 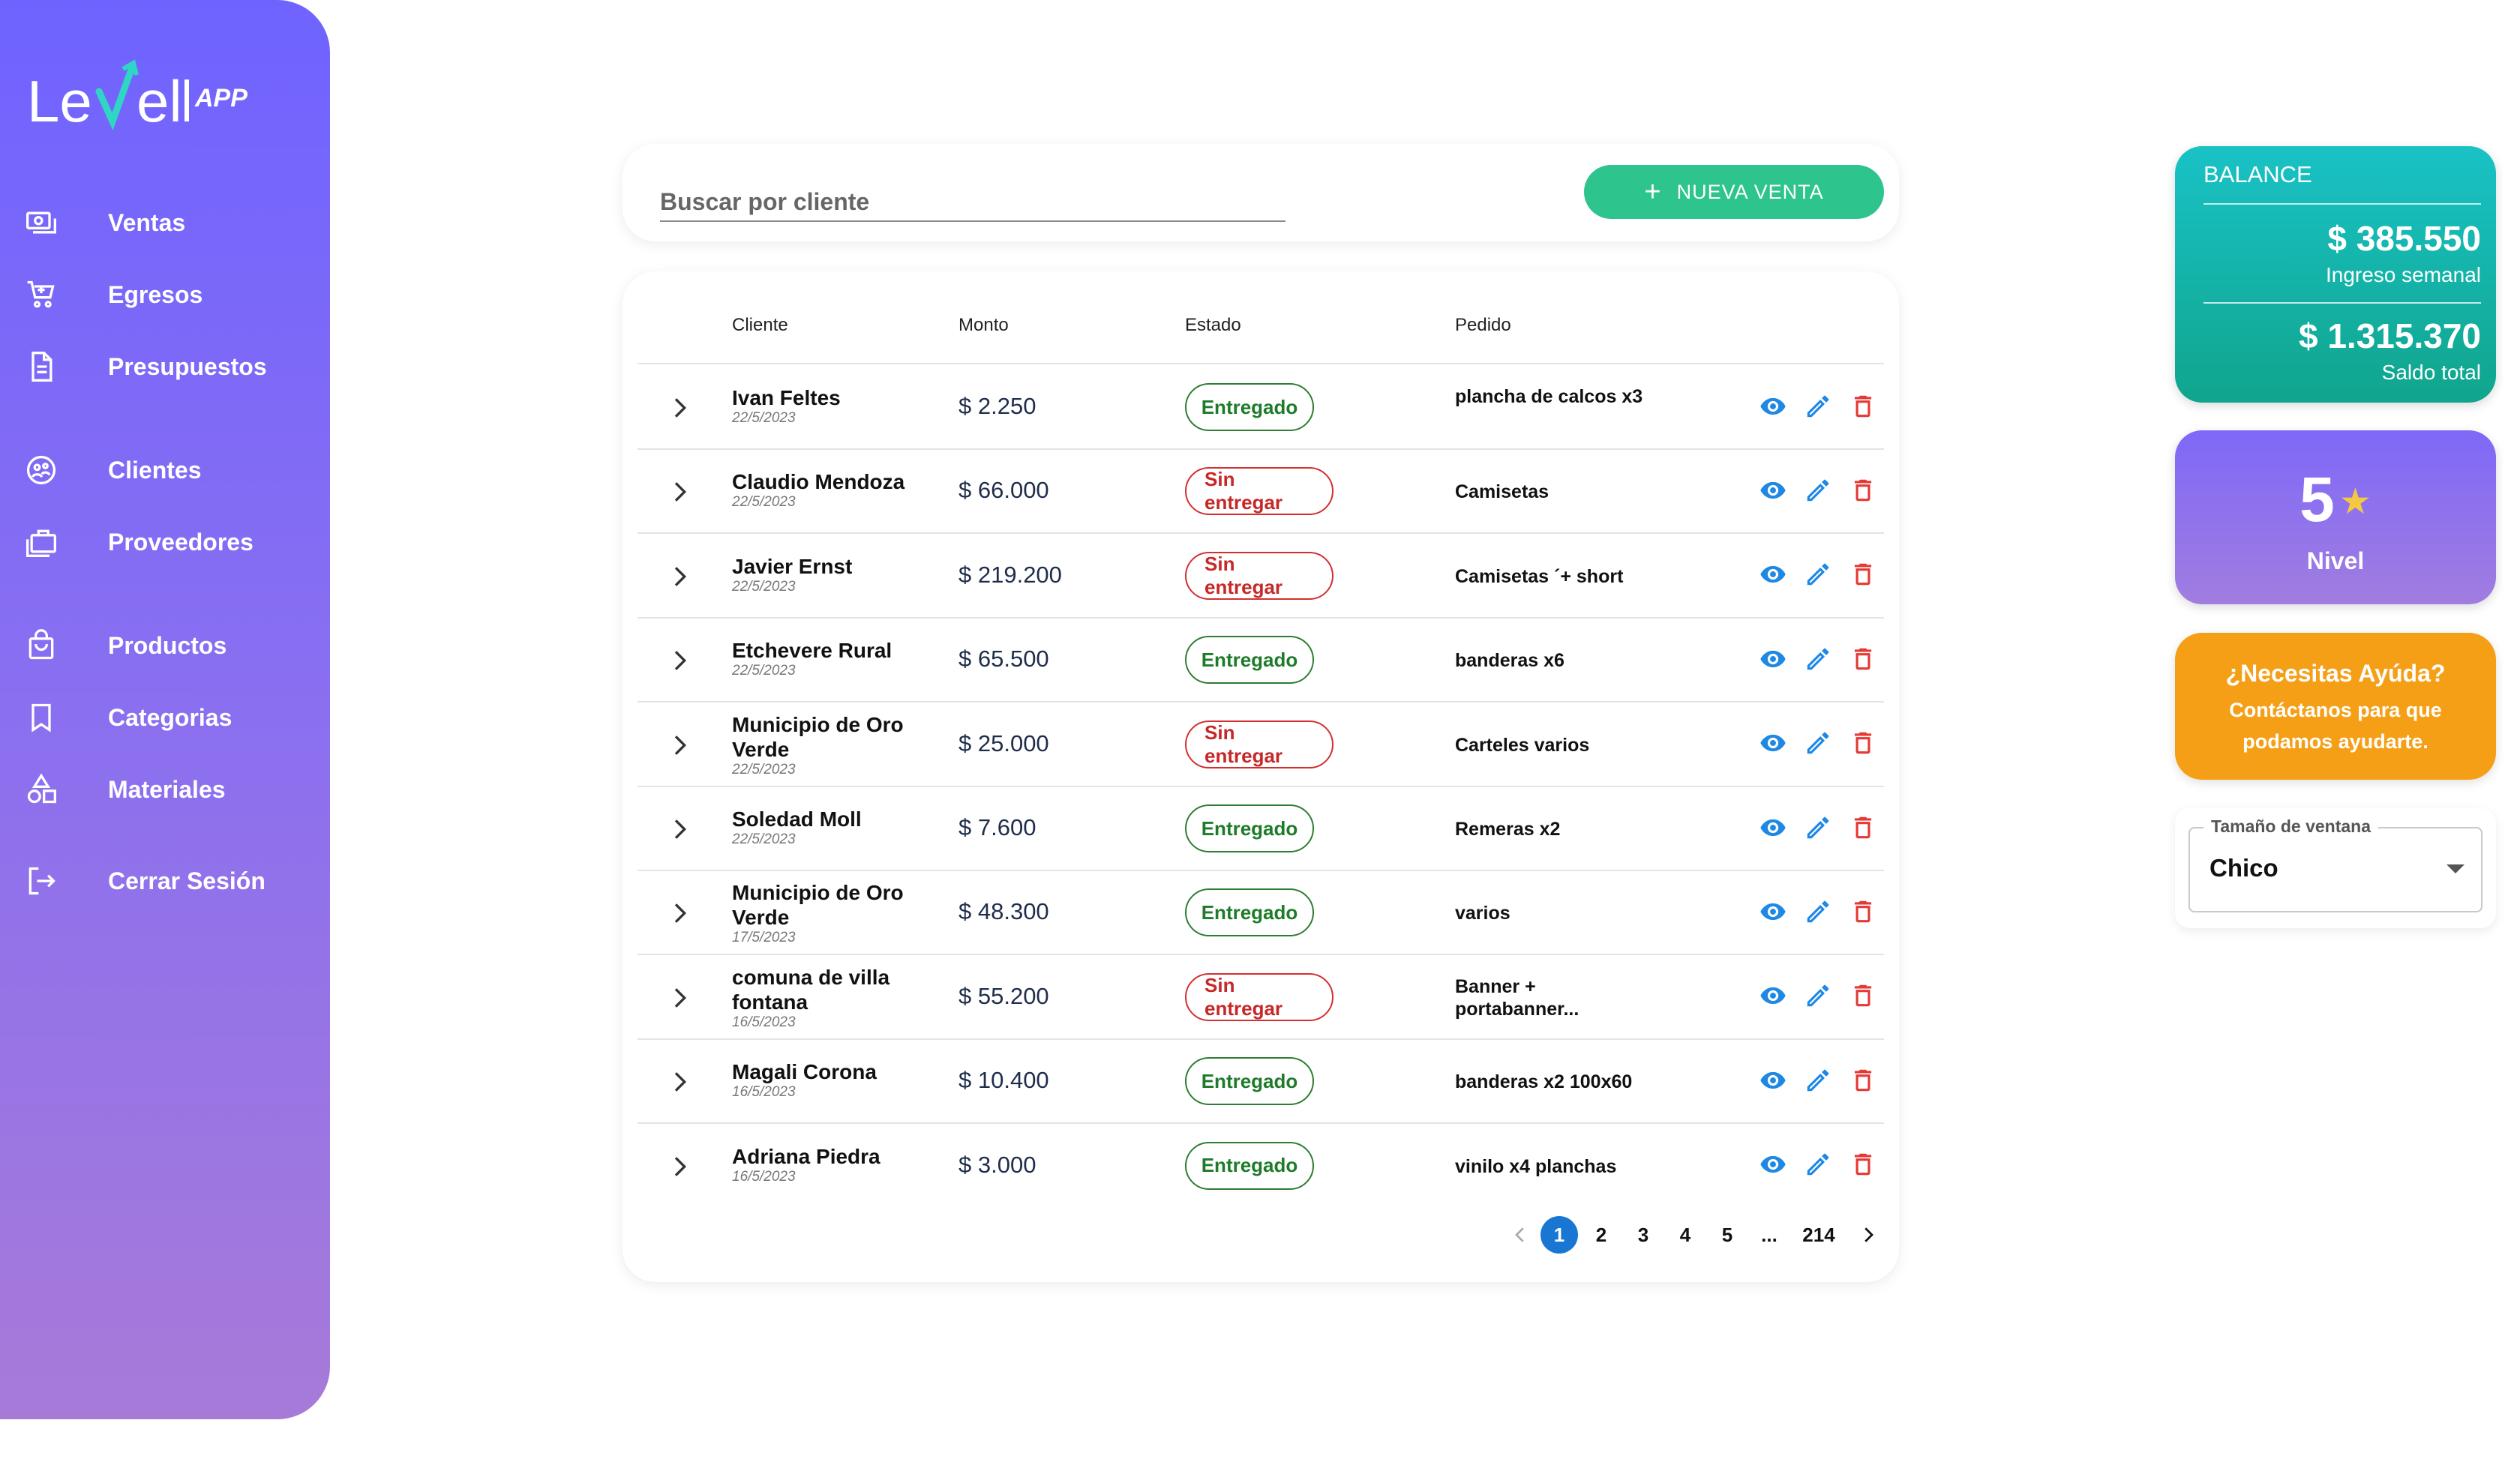 I want to click on order-cell: banderas x2 100x60, so click(x=1544, y=1082).